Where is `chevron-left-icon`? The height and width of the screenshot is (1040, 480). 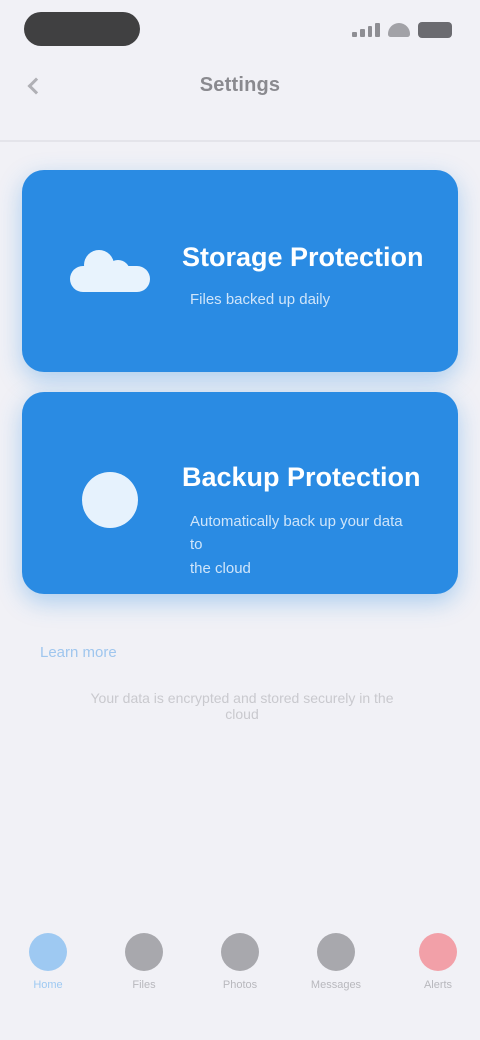
chevron-left-icon is located at coordinates (36, 86).